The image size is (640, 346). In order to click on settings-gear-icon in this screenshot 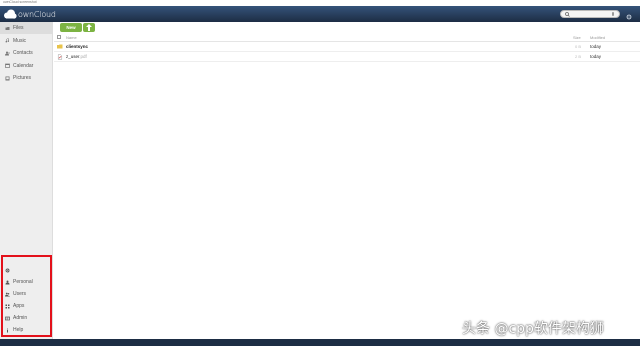, I will do `click(629, 17)`.